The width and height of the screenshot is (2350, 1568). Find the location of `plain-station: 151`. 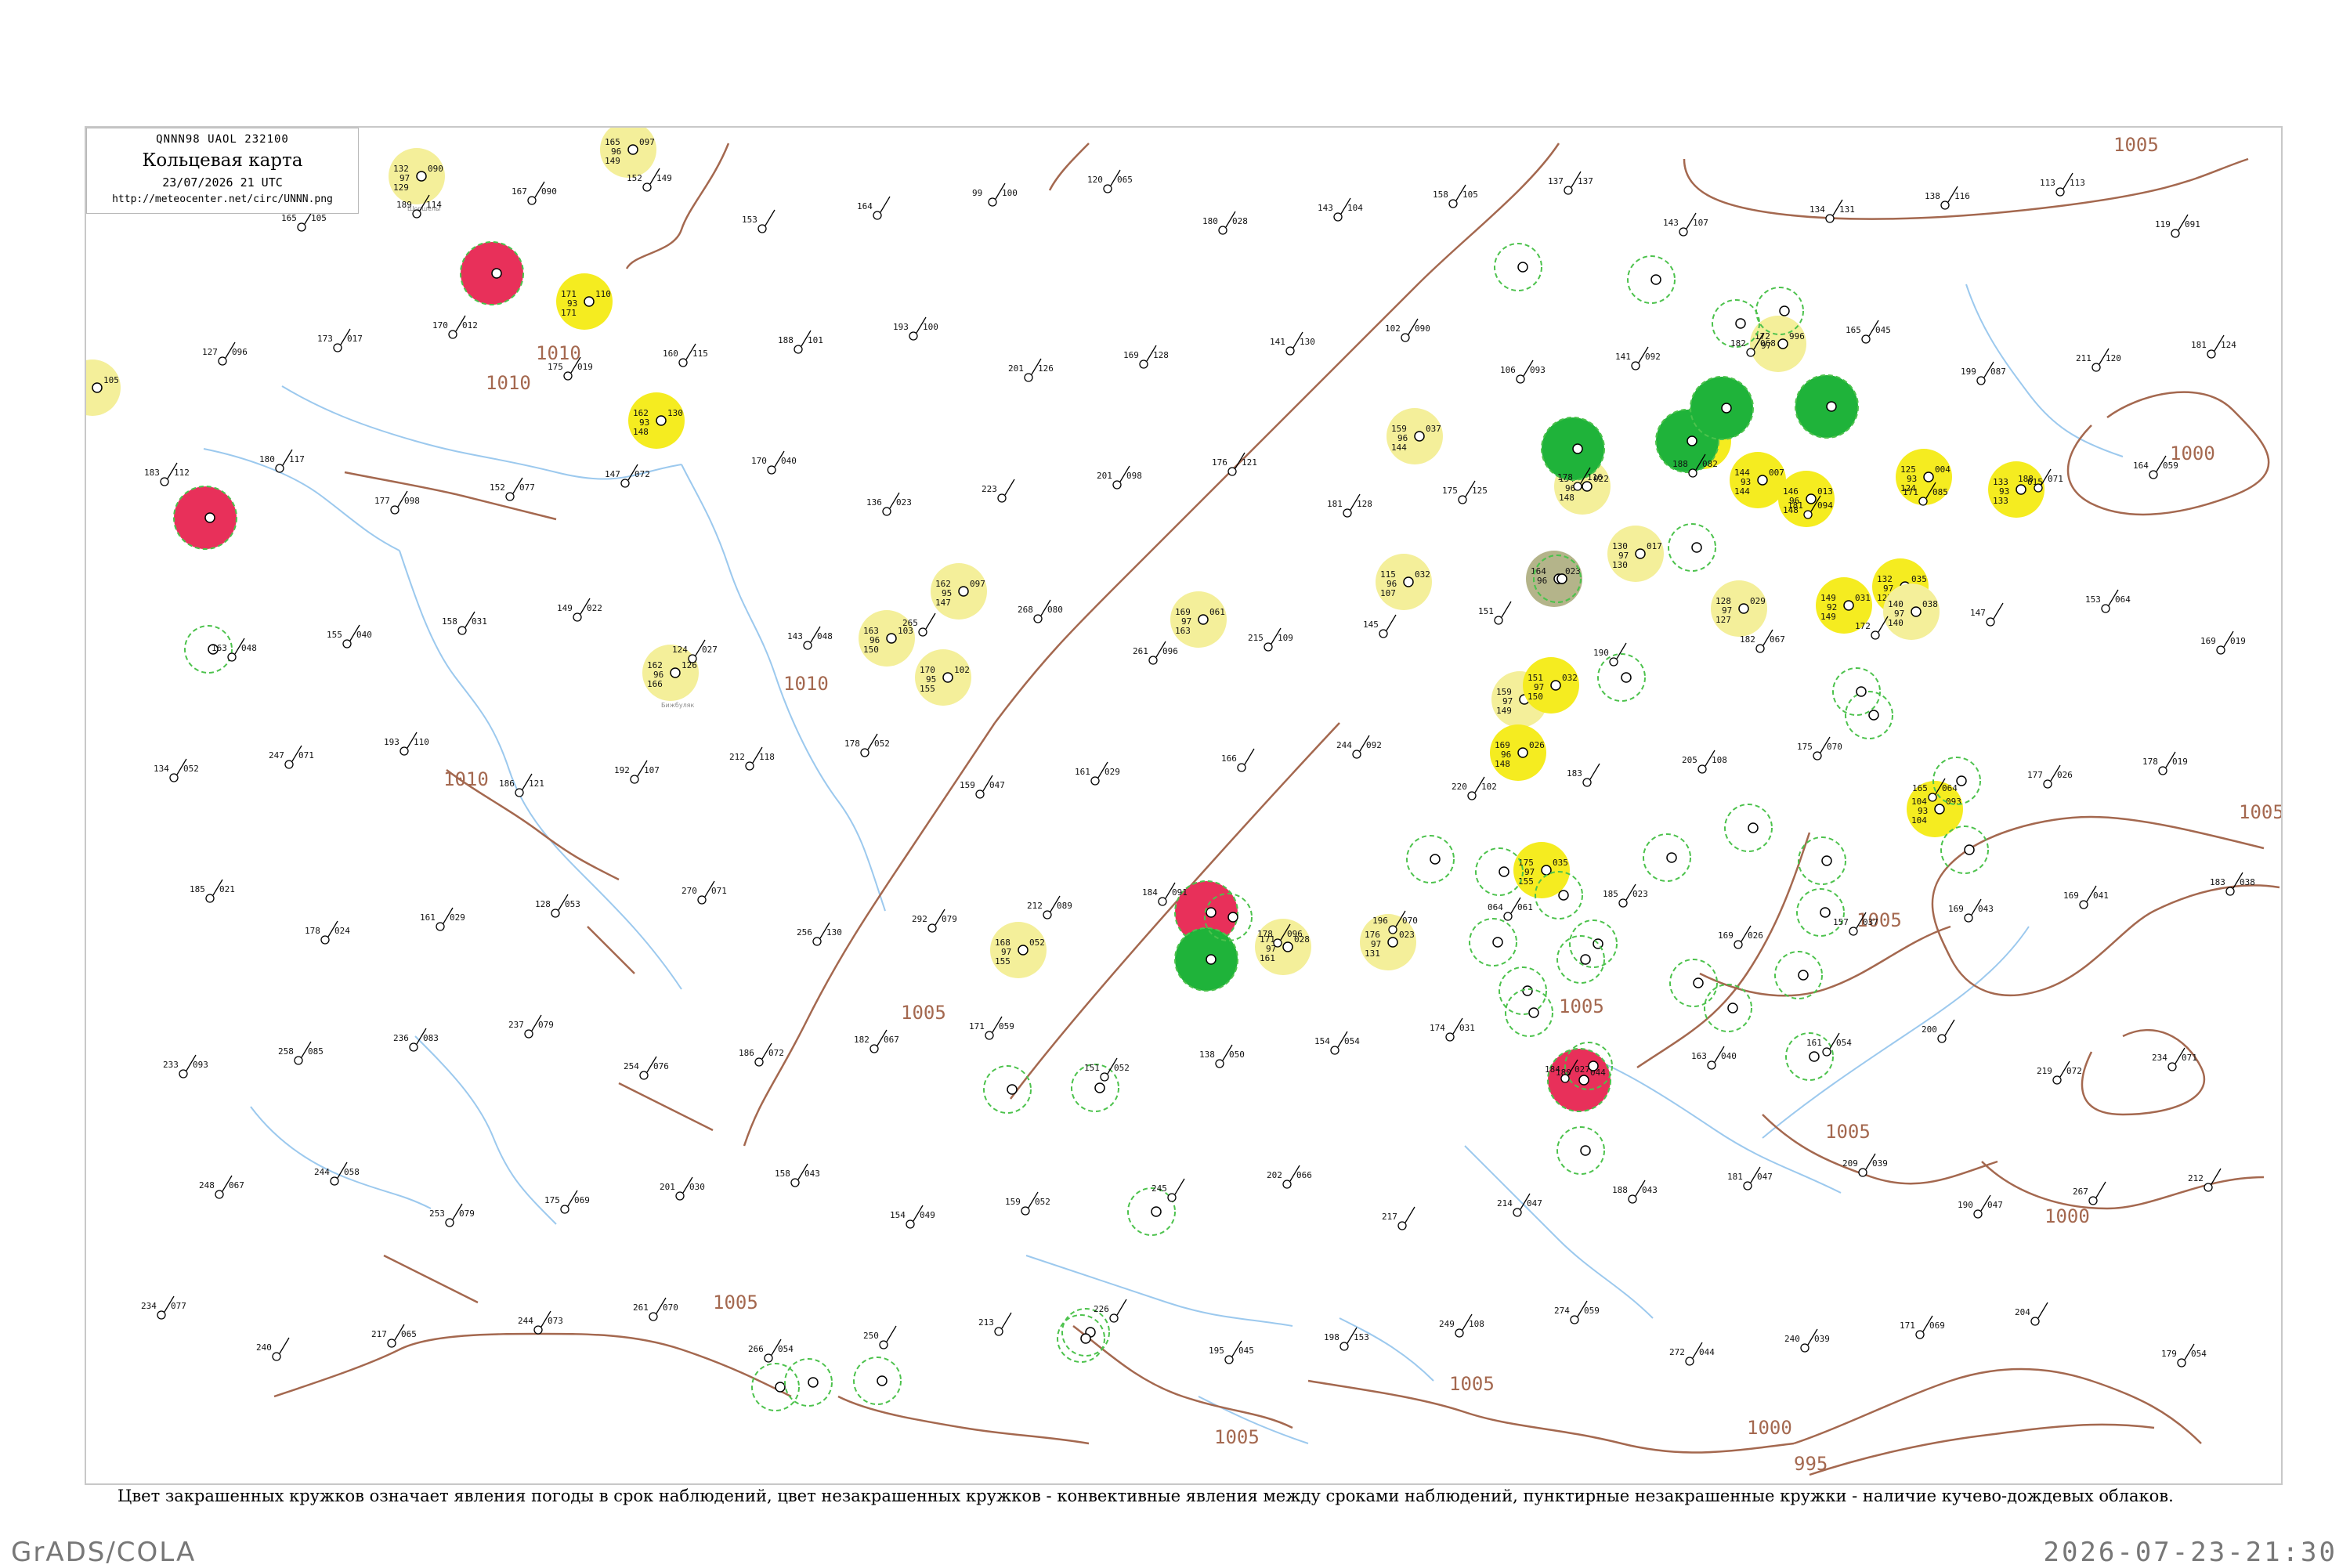

plain-station: 151 is located at coordinates (1495, 613).